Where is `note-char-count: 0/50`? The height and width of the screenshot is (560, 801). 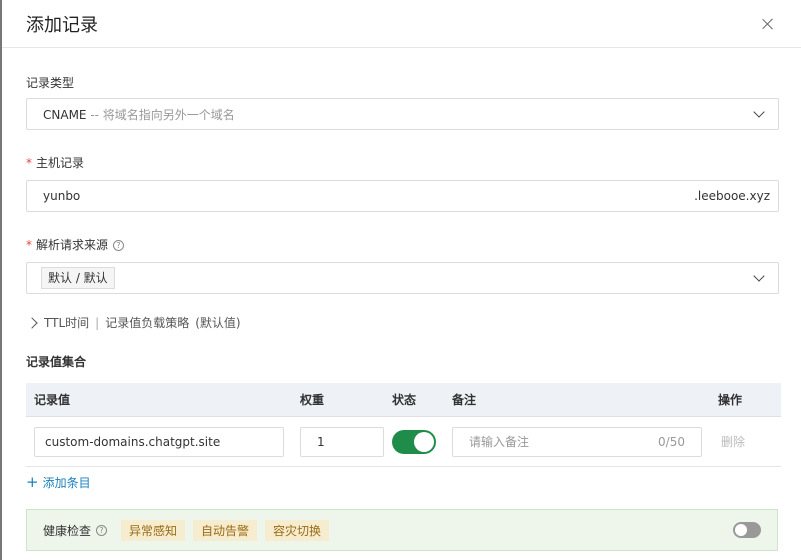
note-char-count: 0/50 is located at coordinates (671, 441).